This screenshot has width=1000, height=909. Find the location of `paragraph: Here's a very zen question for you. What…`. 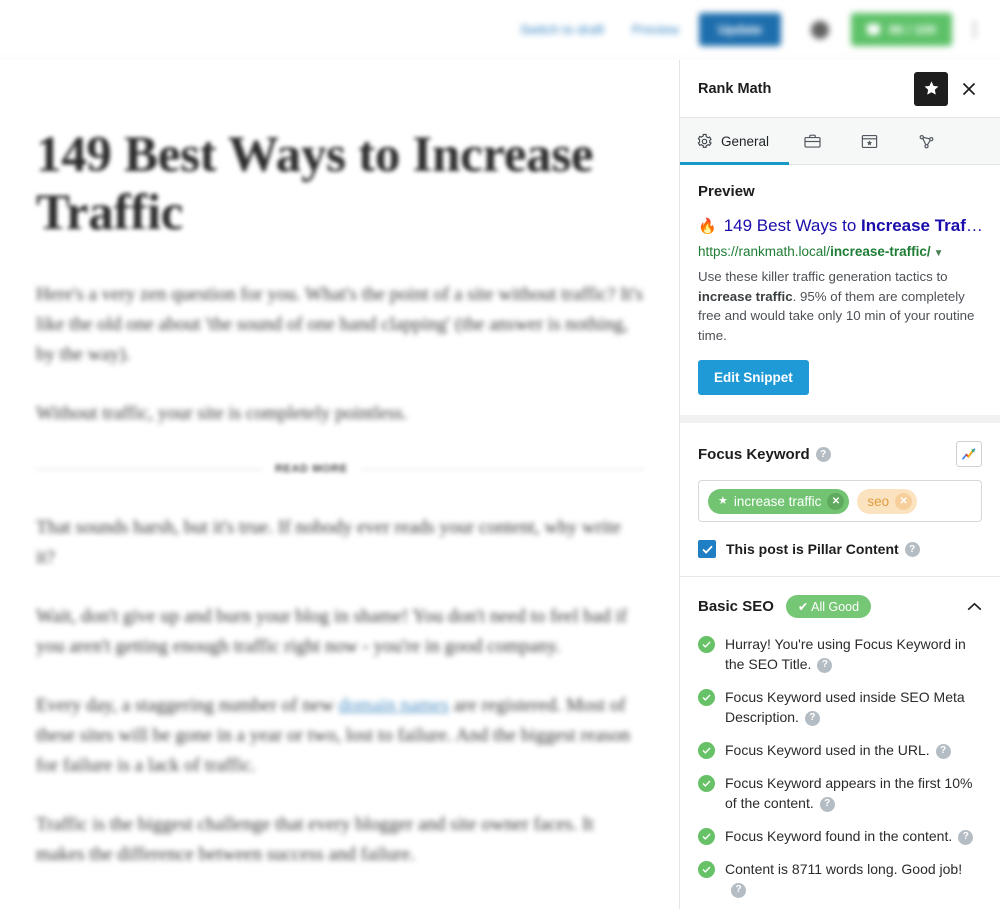

paragraph: Here's a very zen question for you. What… is located at coordinates (339, 325).